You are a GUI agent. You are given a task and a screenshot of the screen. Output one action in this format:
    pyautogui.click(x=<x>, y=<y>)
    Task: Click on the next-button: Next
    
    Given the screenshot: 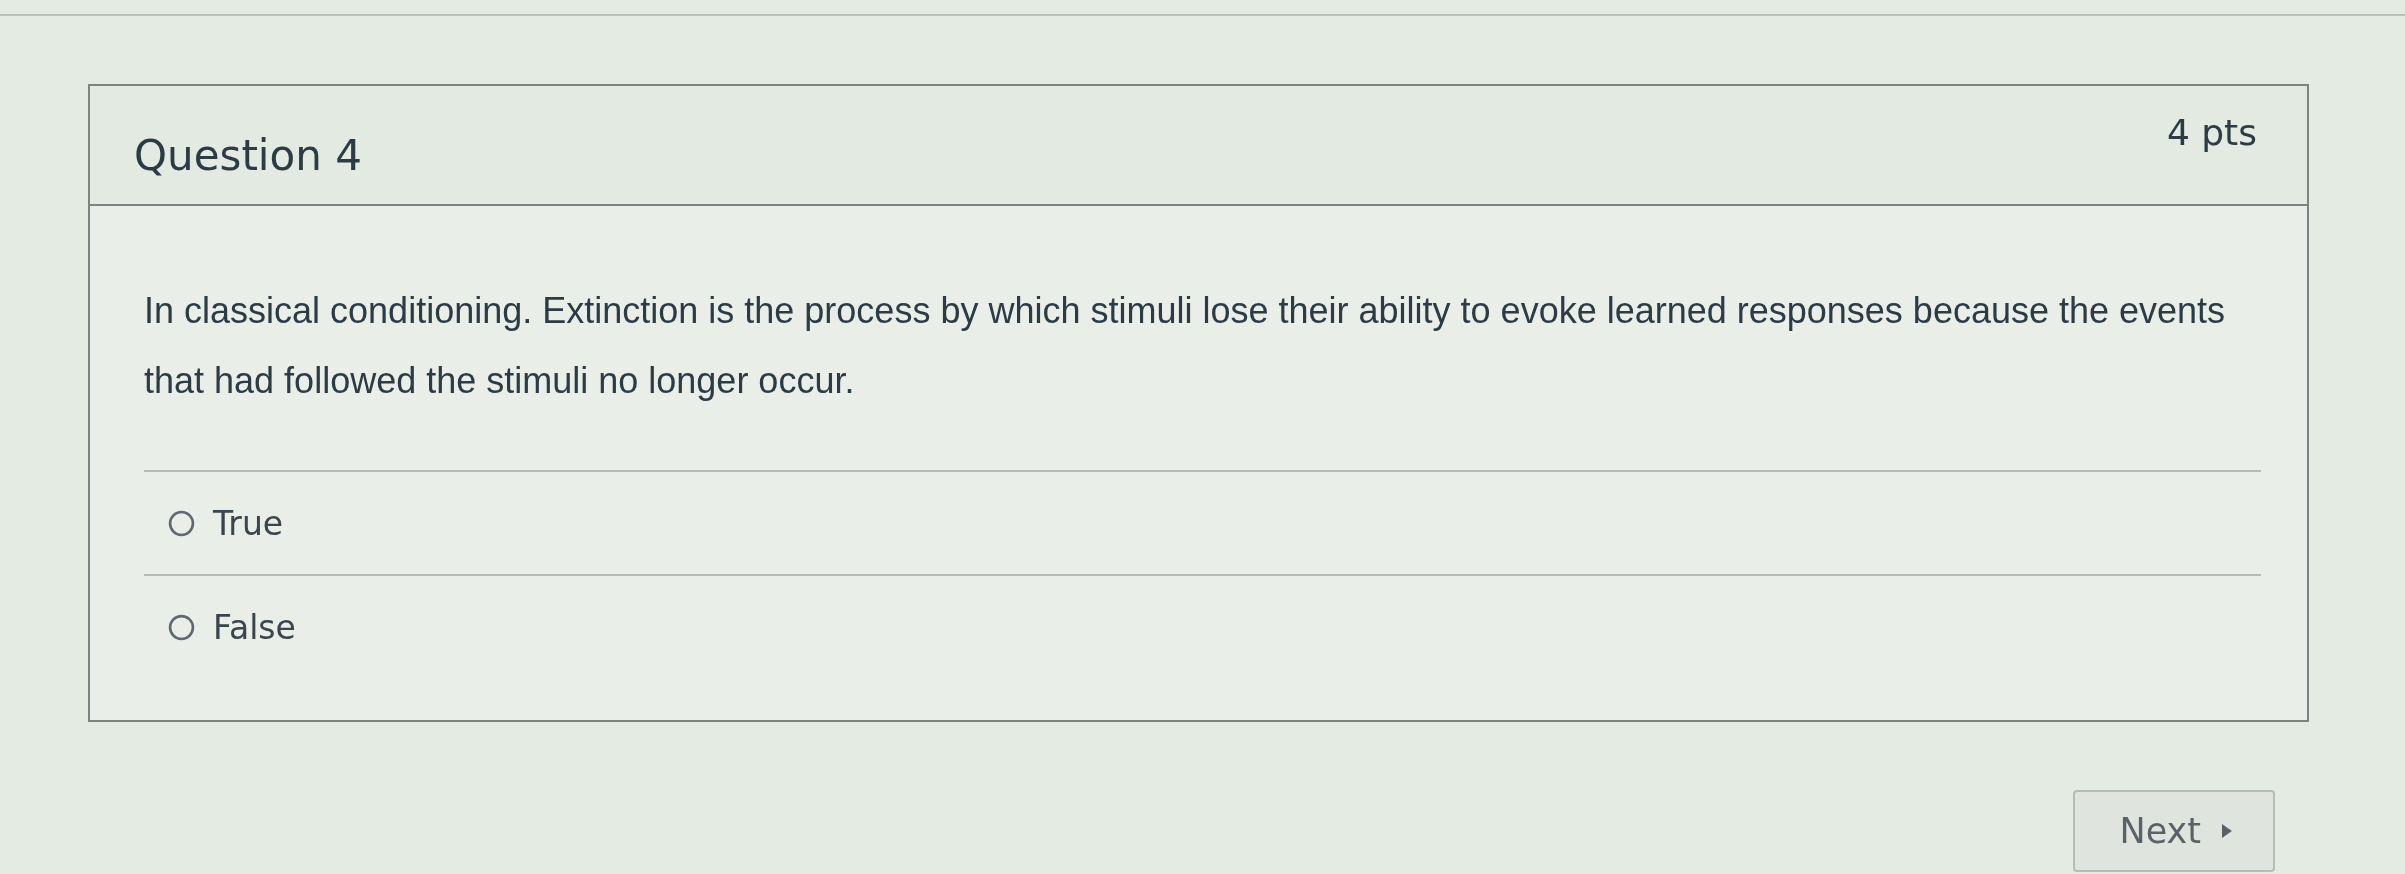 What is the action you would take?
    pyautogui.click(x=2174, y=831)
    